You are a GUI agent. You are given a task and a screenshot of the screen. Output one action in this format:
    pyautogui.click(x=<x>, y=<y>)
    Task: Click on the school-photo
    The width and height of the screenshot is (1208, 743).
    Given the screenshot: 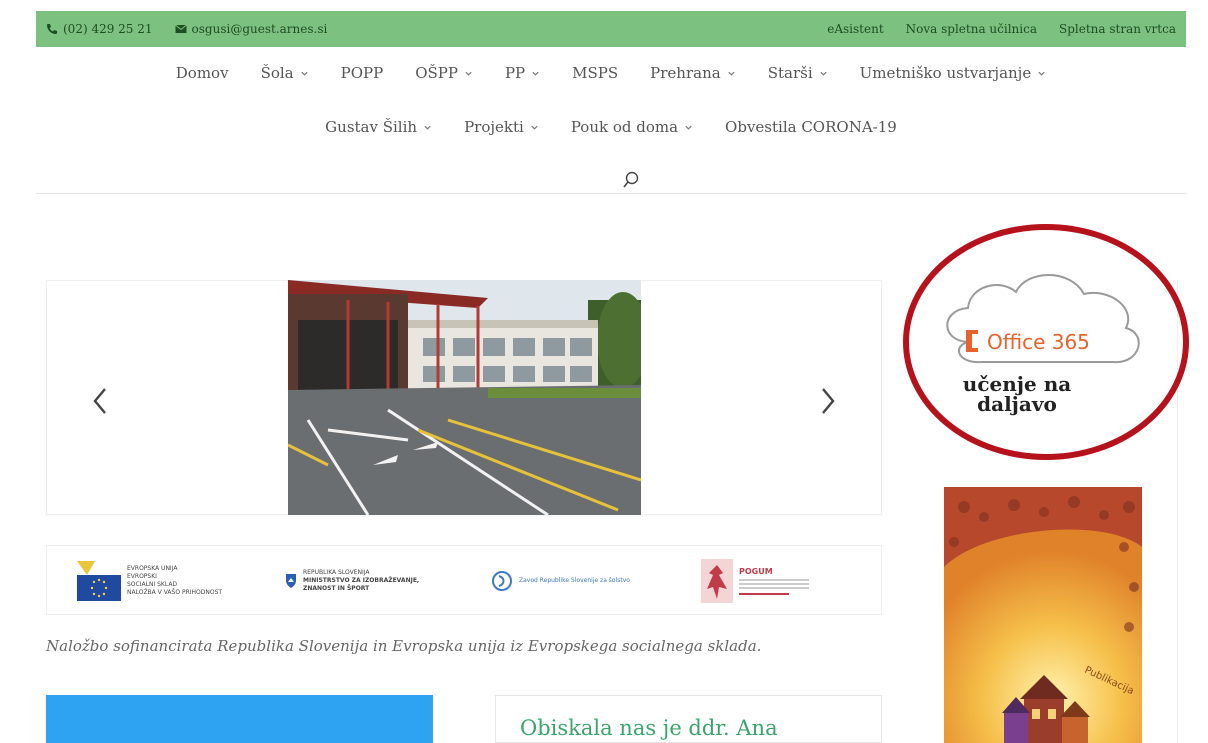 What is the action you would take?
    pyautogui.click(x=464, y=397)
    